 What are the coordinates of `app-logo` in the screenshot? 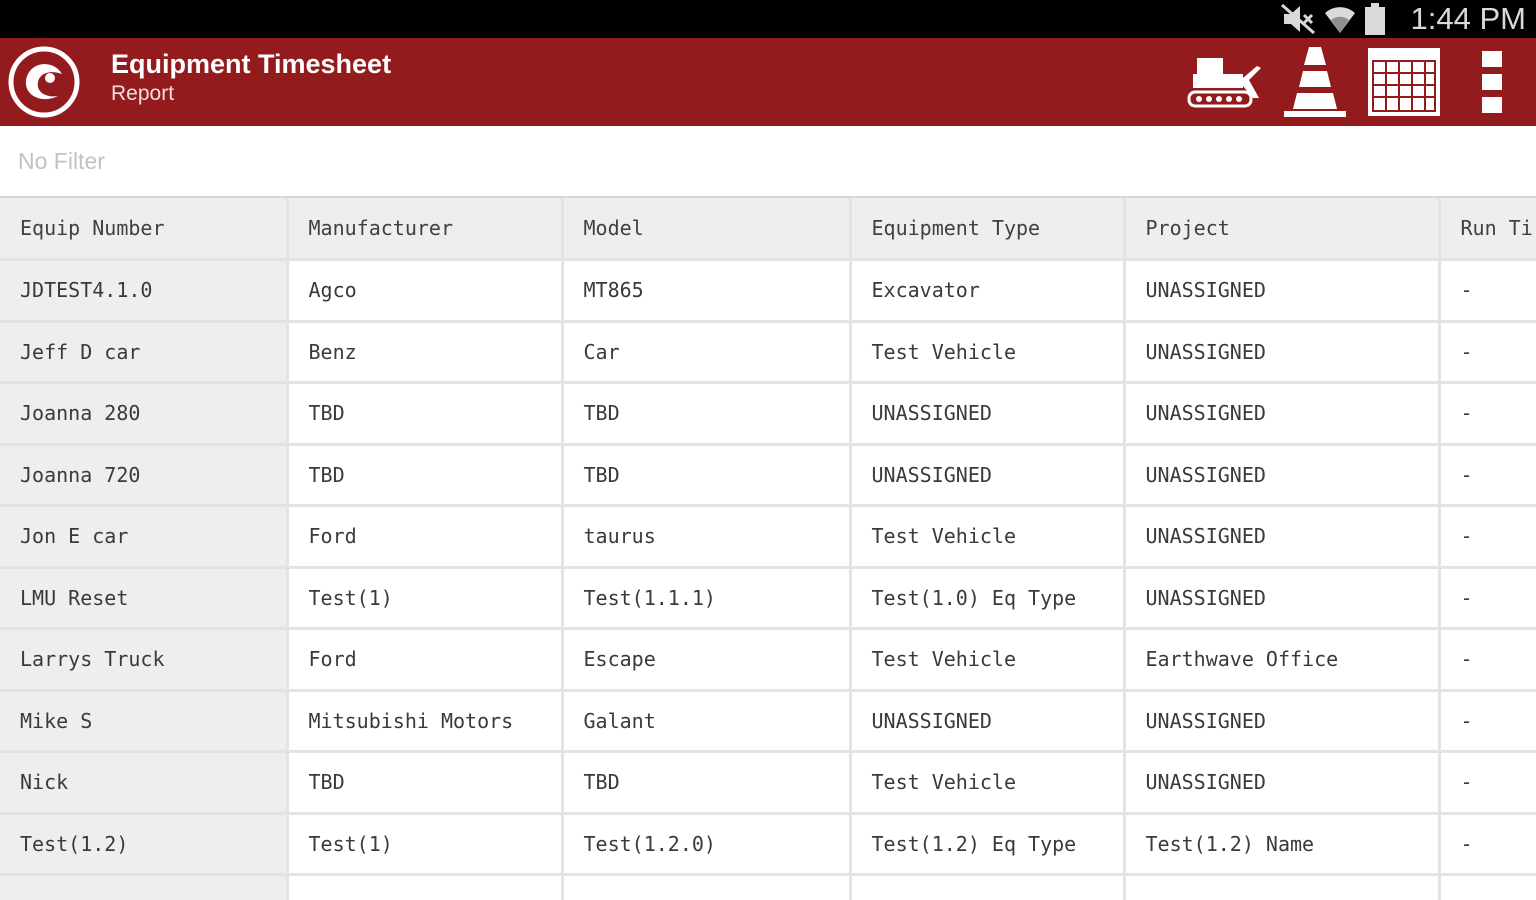 It's located at (44, 82).